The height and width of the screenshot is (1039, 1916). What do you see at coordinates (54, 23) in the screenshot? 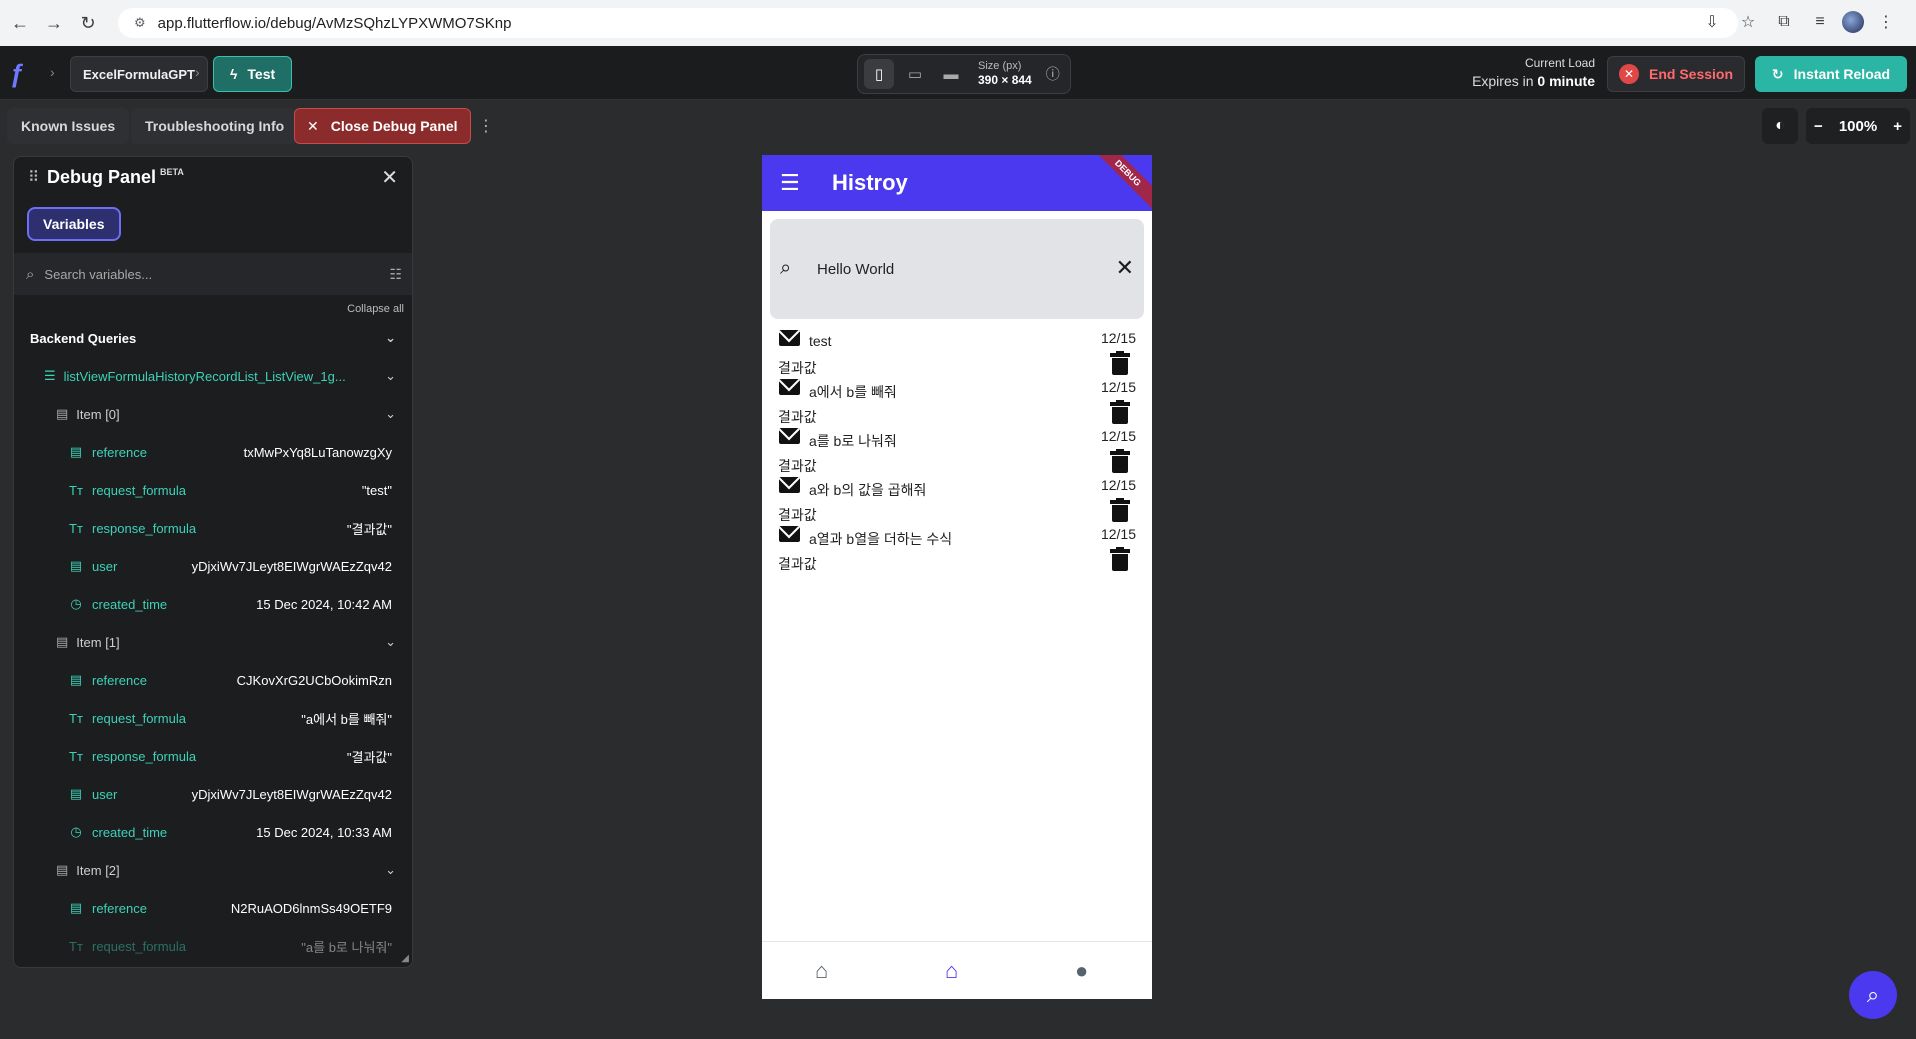
I see `forward-icon: →` at bounding box center [54, 23].